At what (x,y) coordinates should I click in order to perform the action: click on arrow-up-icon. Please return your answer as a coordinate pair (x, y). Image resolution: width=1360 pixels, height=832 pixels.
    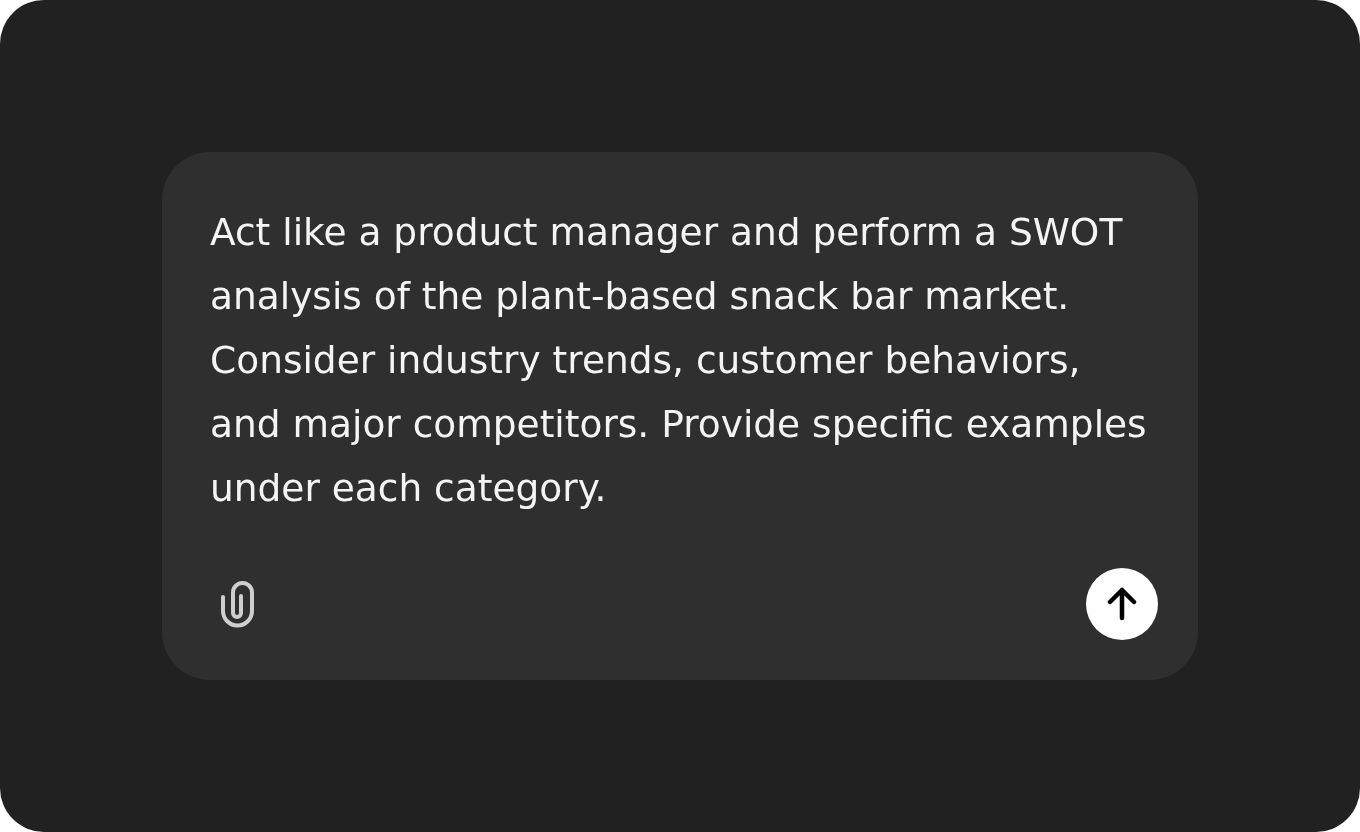
    Looking at the image, I should click on (1122, 604).